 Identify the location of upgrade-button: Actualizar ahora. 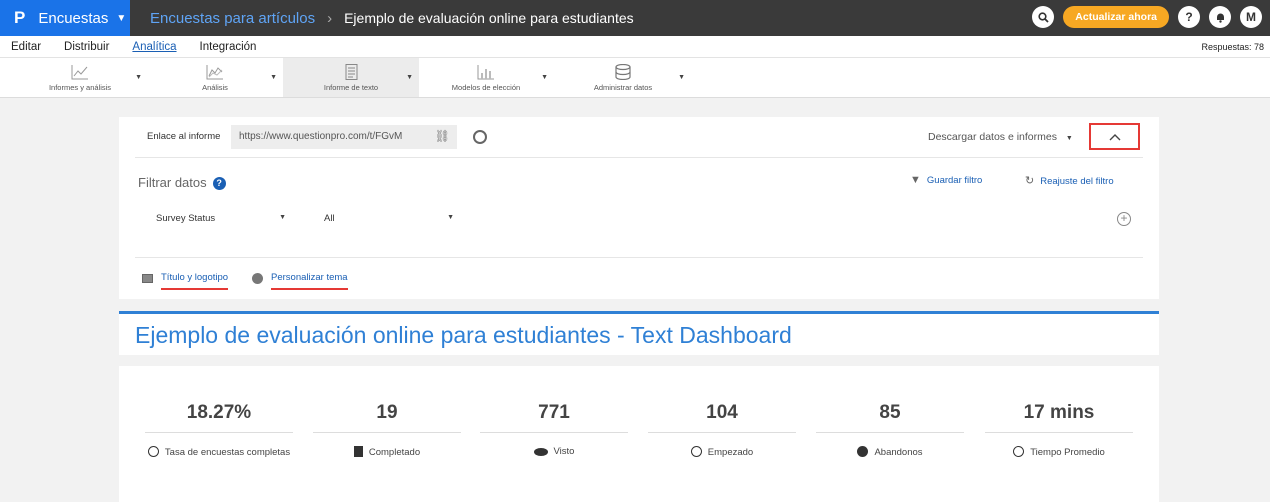
(1116, 17).